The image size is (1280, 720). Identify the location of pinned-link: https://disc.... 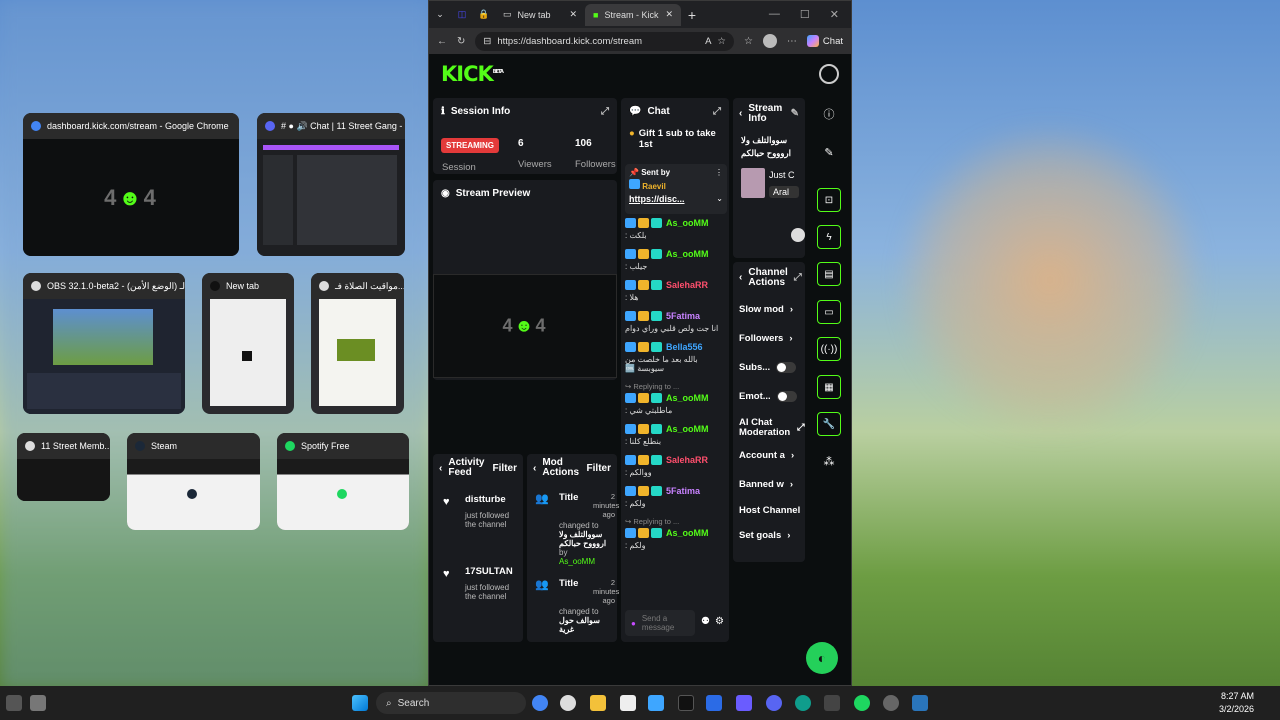
(657, 199).